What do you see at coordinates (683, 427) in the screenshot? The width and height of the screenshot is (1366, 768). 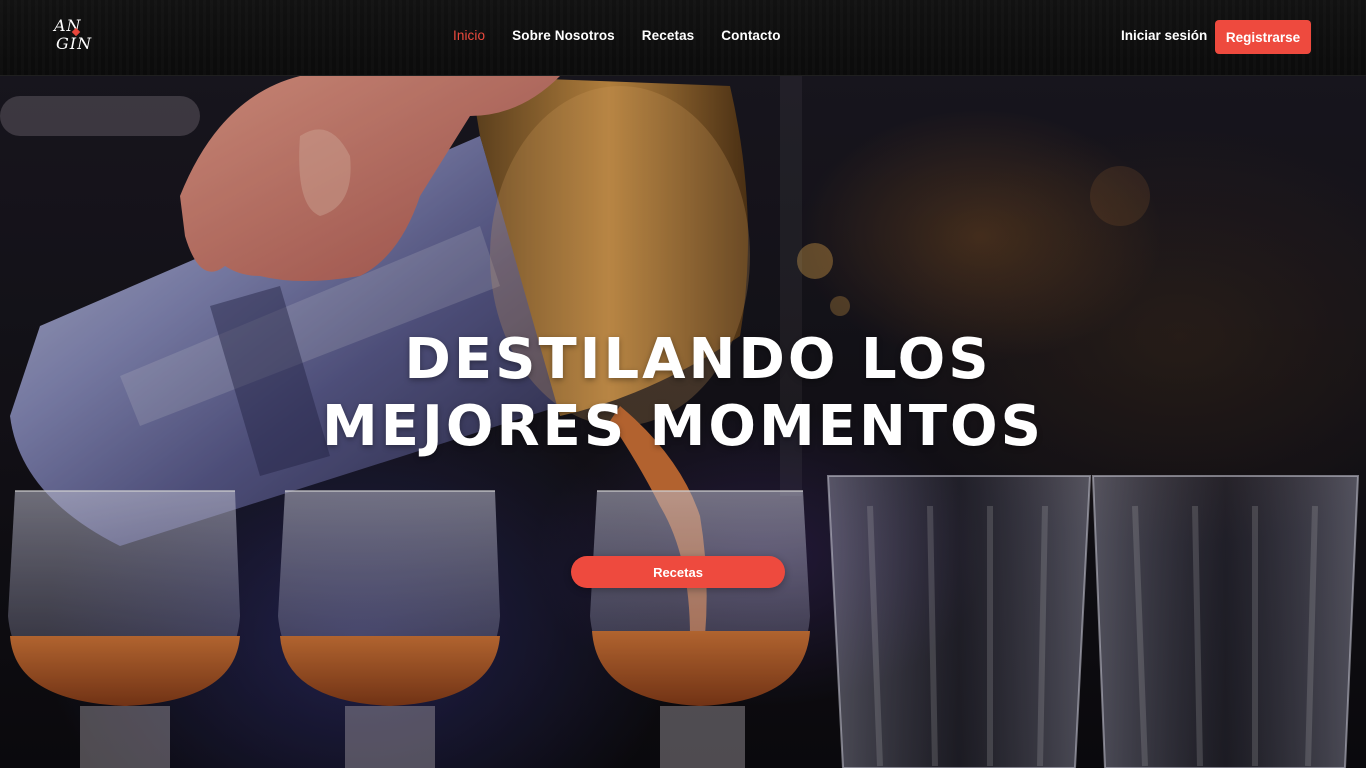 I see `hero-title-line2: mejores momentos` at bounding box center [683, 427].